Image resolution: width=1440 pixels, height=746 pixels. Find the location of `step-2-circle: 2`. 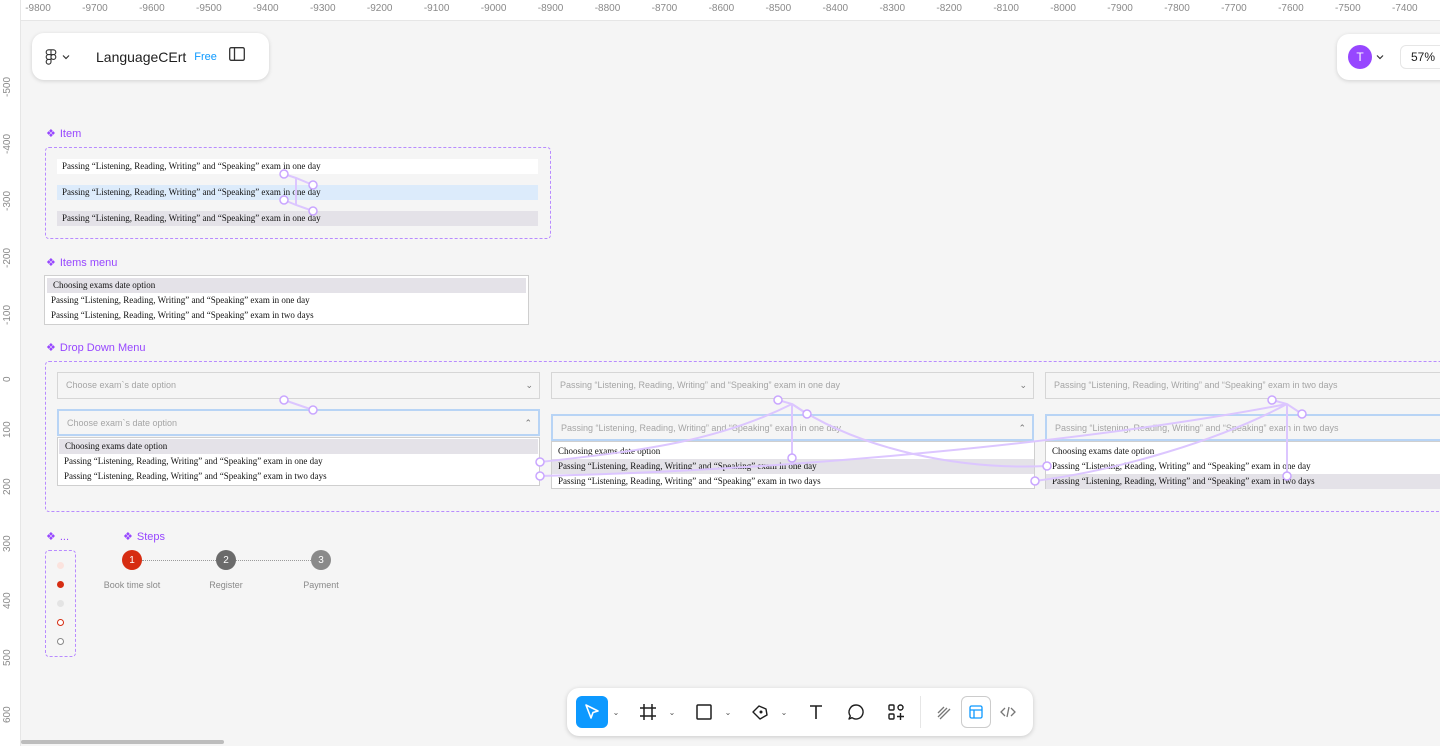

step-2-circle: 2 is located at coordinates (226, 560).